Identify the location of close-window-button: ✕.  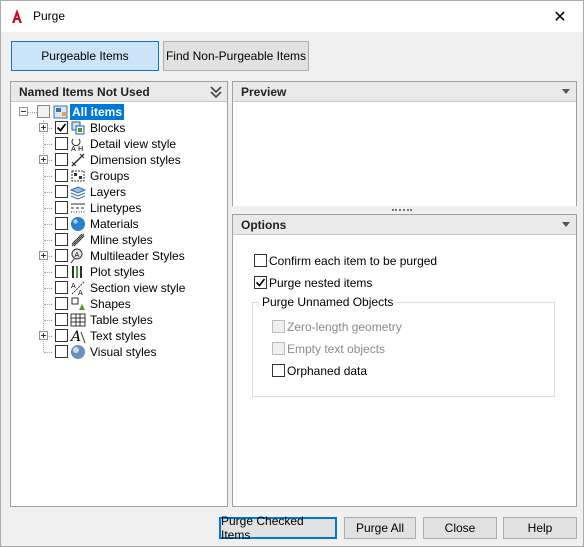
(560, 16).